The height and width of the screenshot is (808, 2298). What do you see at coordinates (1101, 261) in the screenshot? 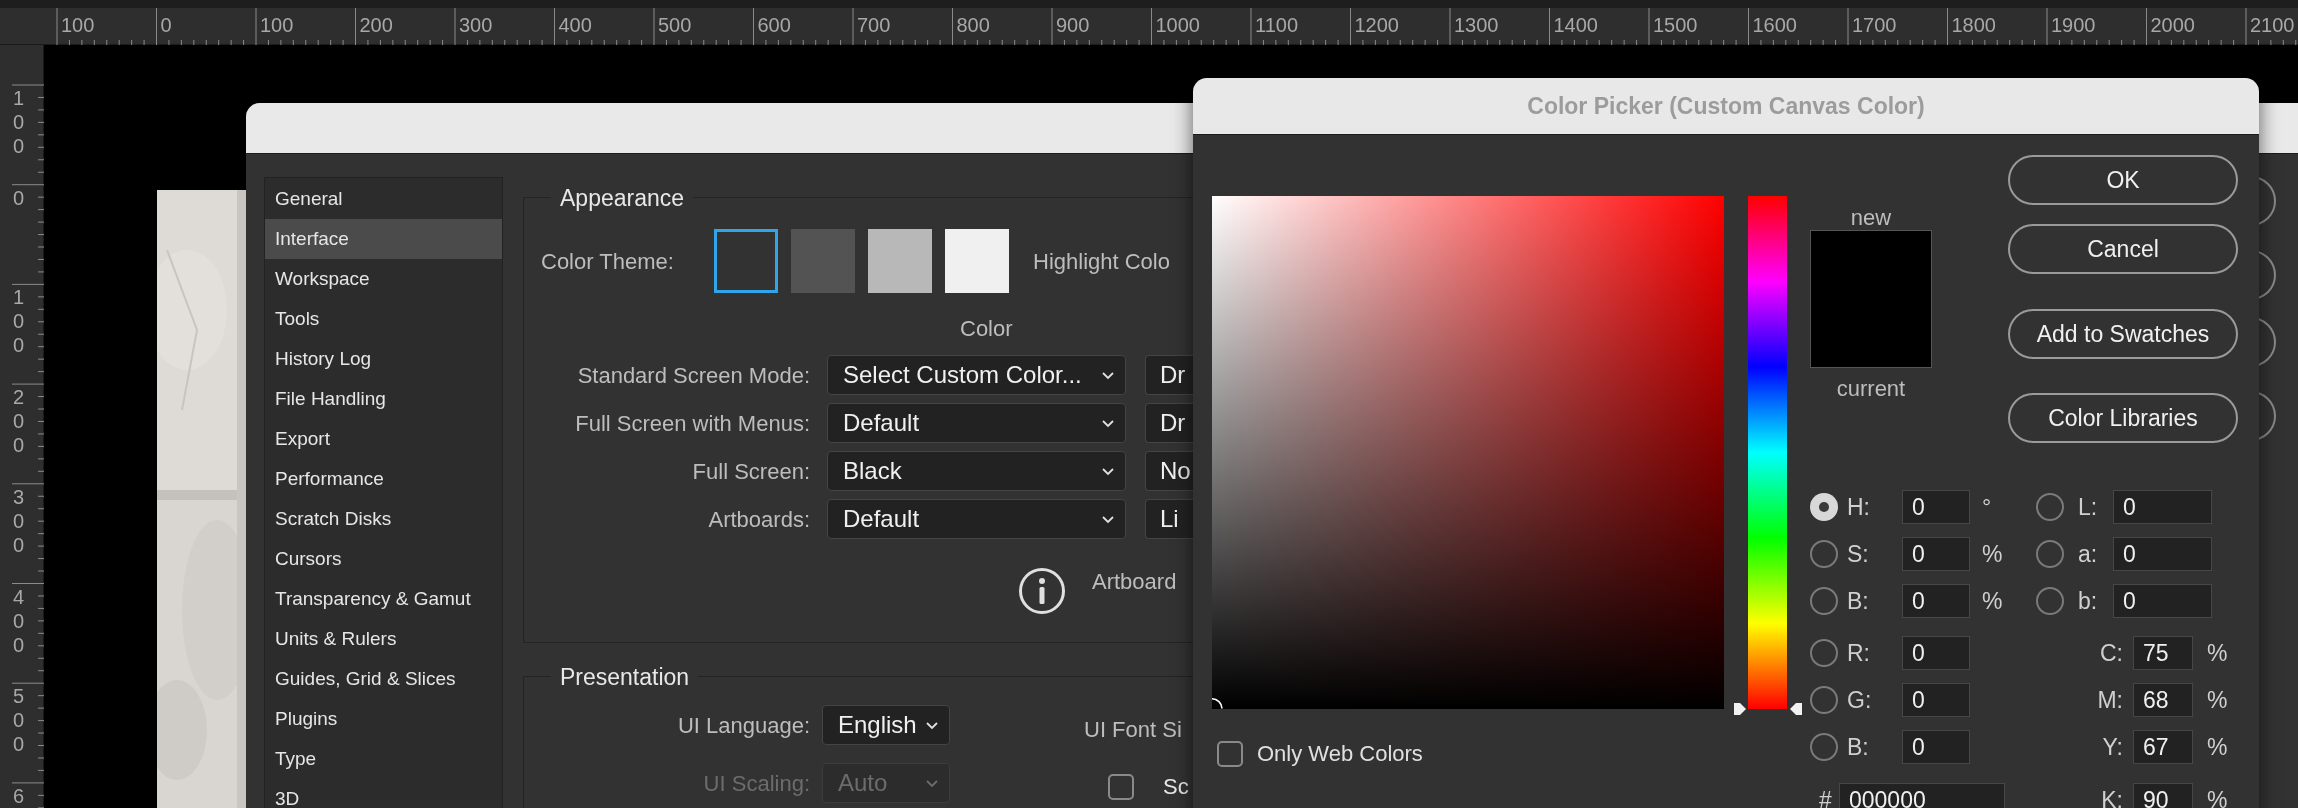
I see `field-label: Highlight Colo` at bounding box center [1101, 261].